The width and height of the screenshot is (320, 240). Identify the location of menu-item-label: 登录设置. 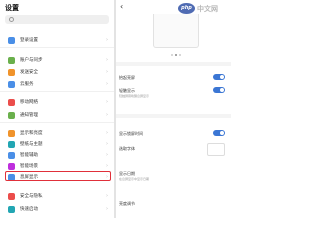
(29, 40).